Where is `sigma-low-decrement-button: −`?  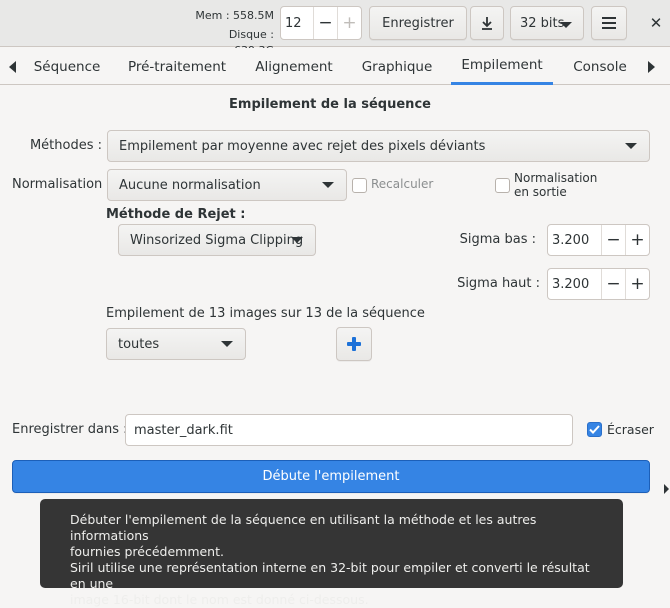 sigma-low-decrement-button: − is located at coordinates (613, 240).